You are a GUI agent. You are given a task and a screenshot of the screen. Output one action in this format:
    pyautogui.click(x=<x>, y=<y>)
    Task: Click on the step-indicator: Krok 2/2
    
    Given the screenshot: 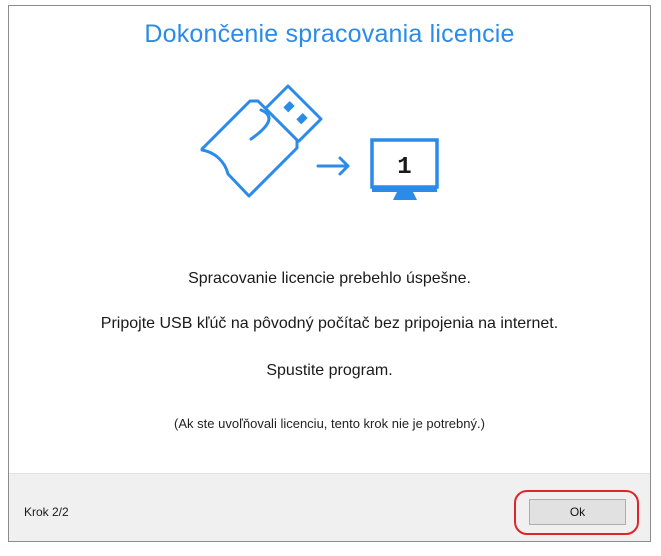 What is the action you would take?
    pyautogui.click(x=46, y=512)
    